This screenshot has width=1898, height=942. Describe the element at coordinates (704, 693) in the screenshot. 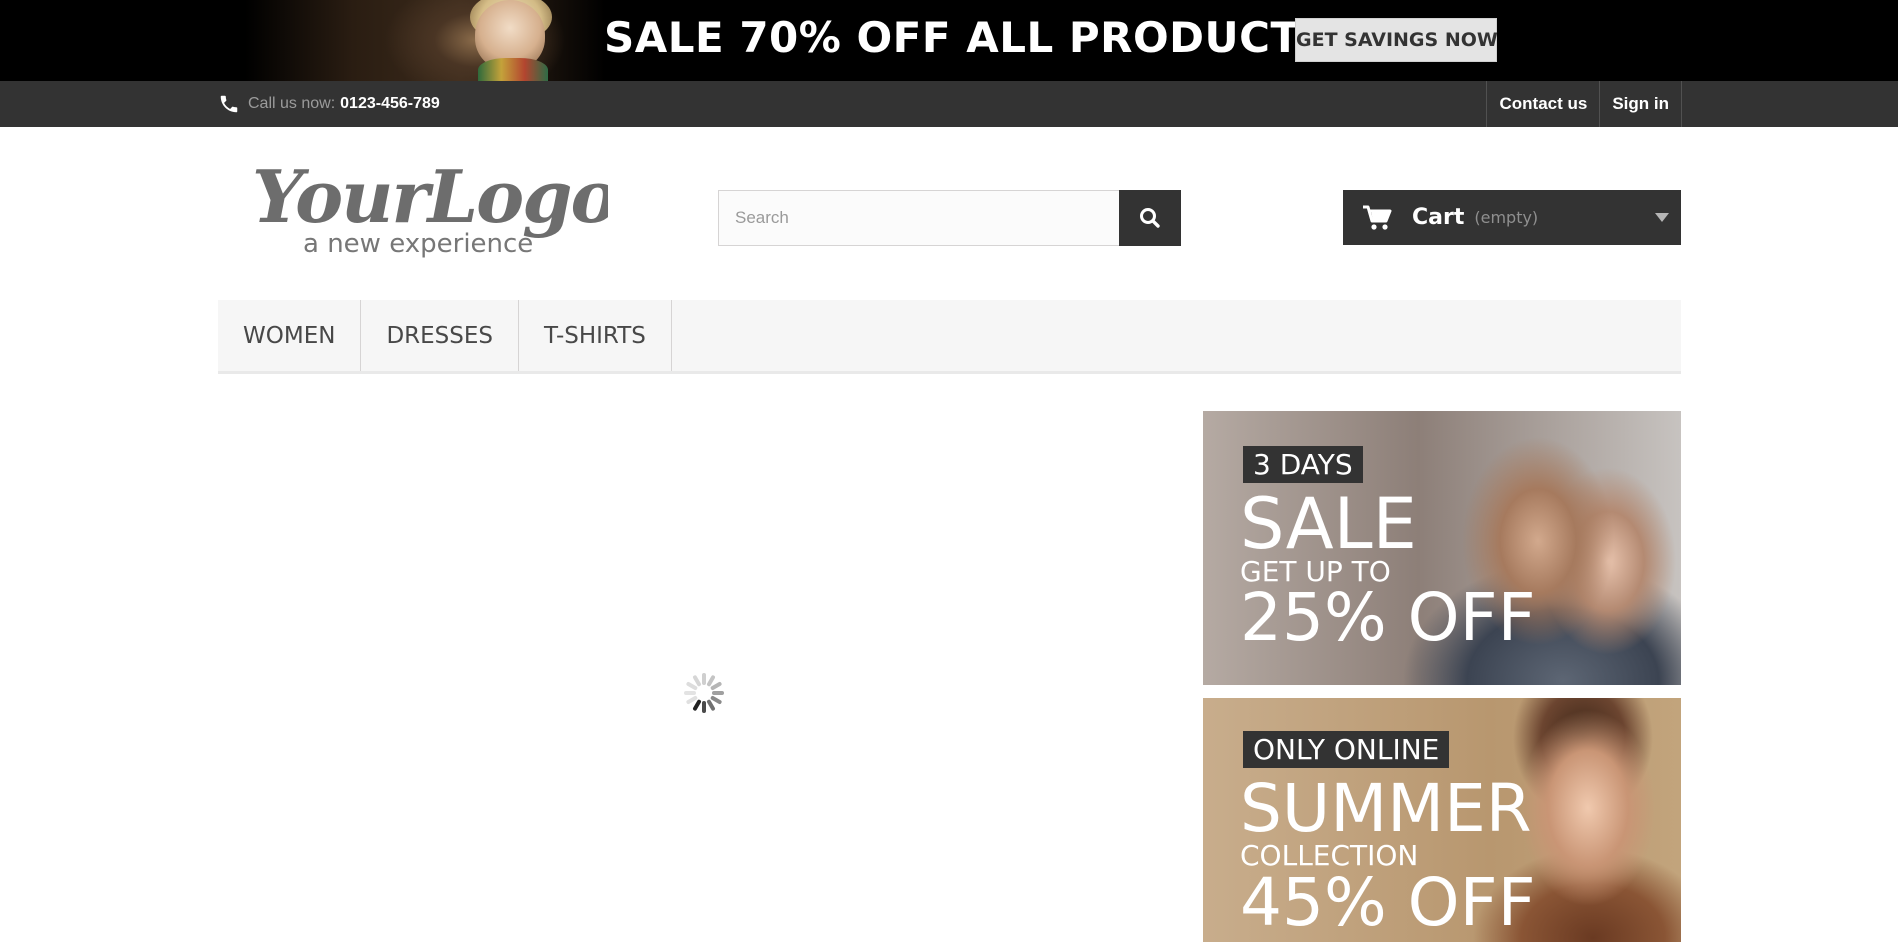

I see `loading-spinner-icon` at that location.